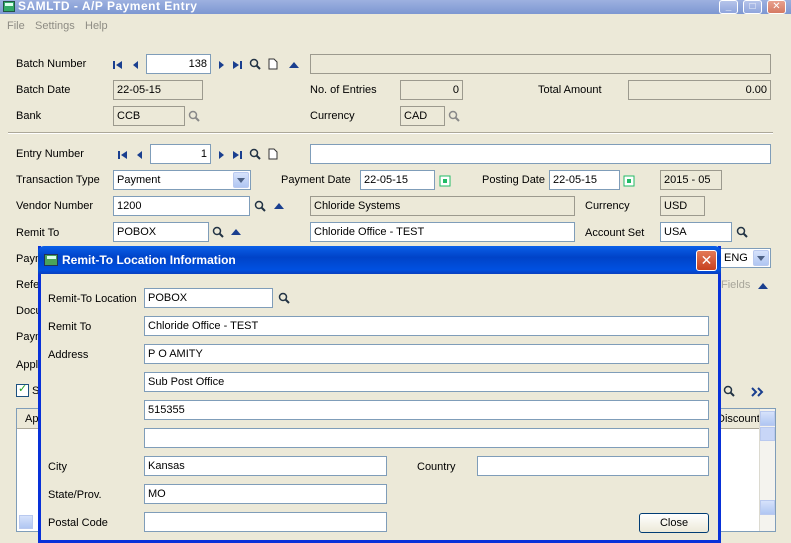 The image size is (791, 543). What do you see at coordinates (279, 206) in the screenshot?
I see `vendor-zoom-icon` at bounding box center [279, 206].